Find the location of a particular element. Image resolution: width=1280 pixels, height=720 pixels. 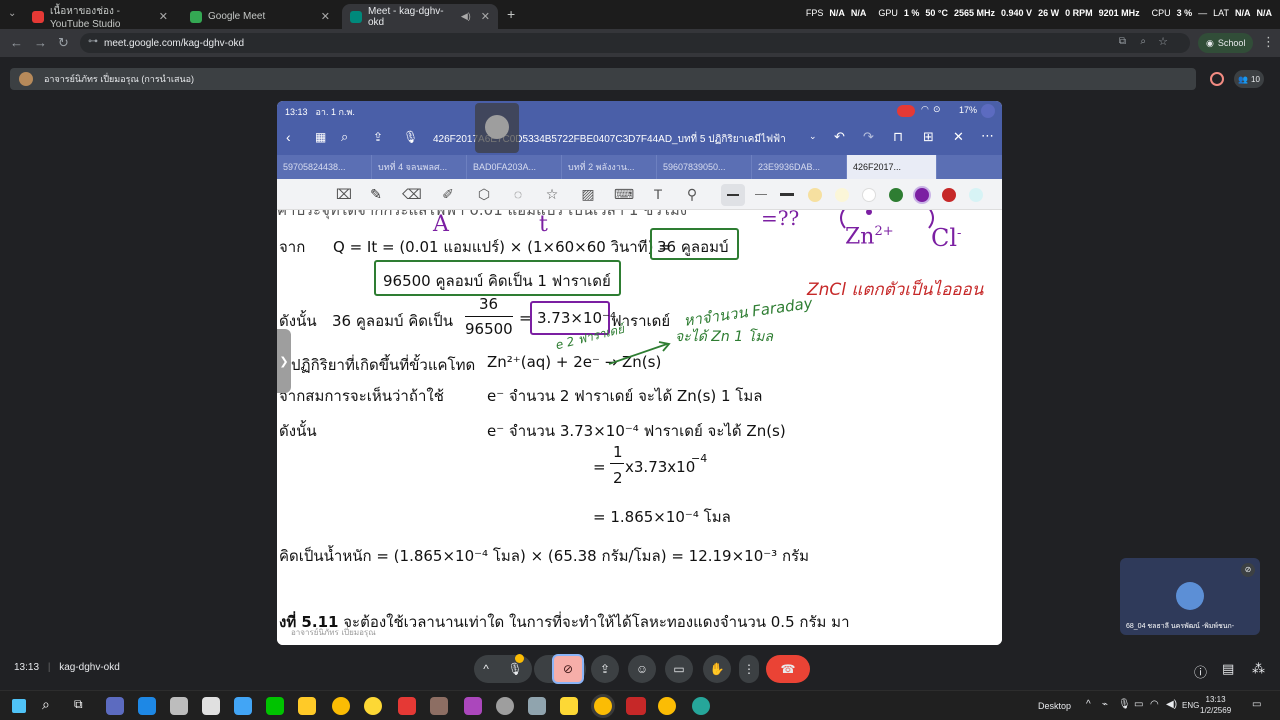

tray-chevron-icon: ^ is located at coordinates (1088, 704).